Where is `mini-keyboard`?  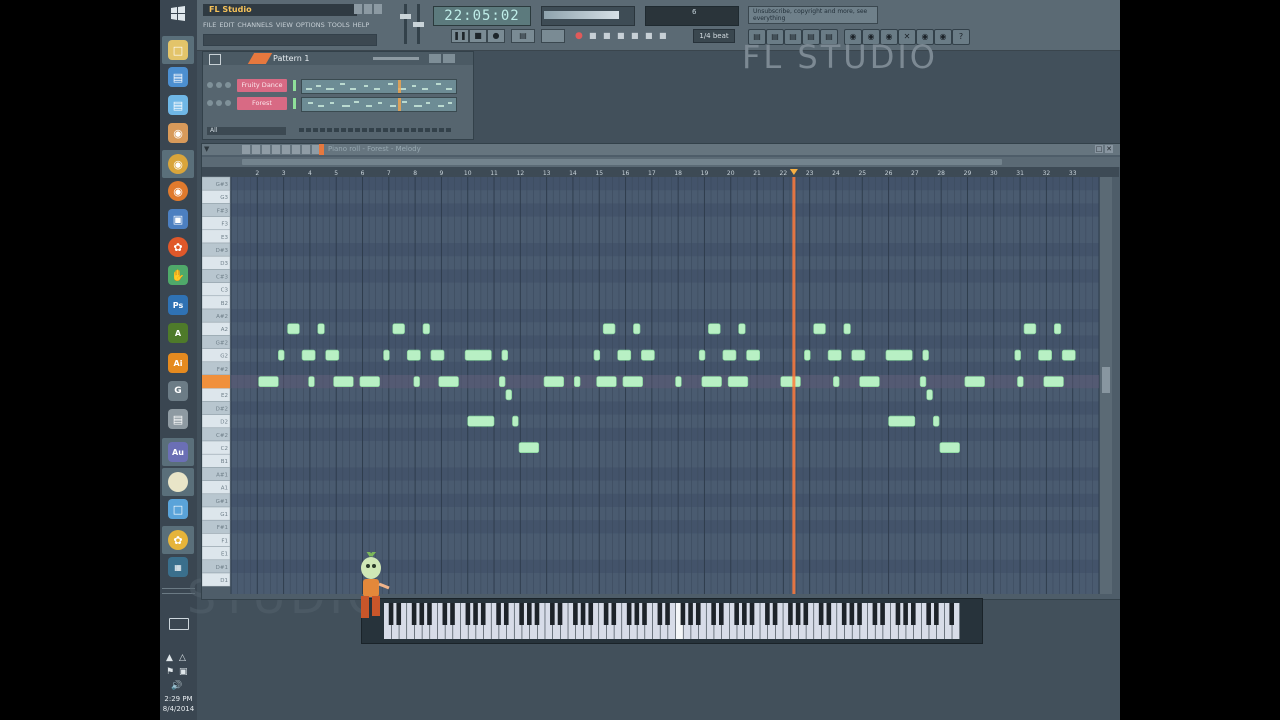 mini-keyboard is located at coordinates (672, 621).